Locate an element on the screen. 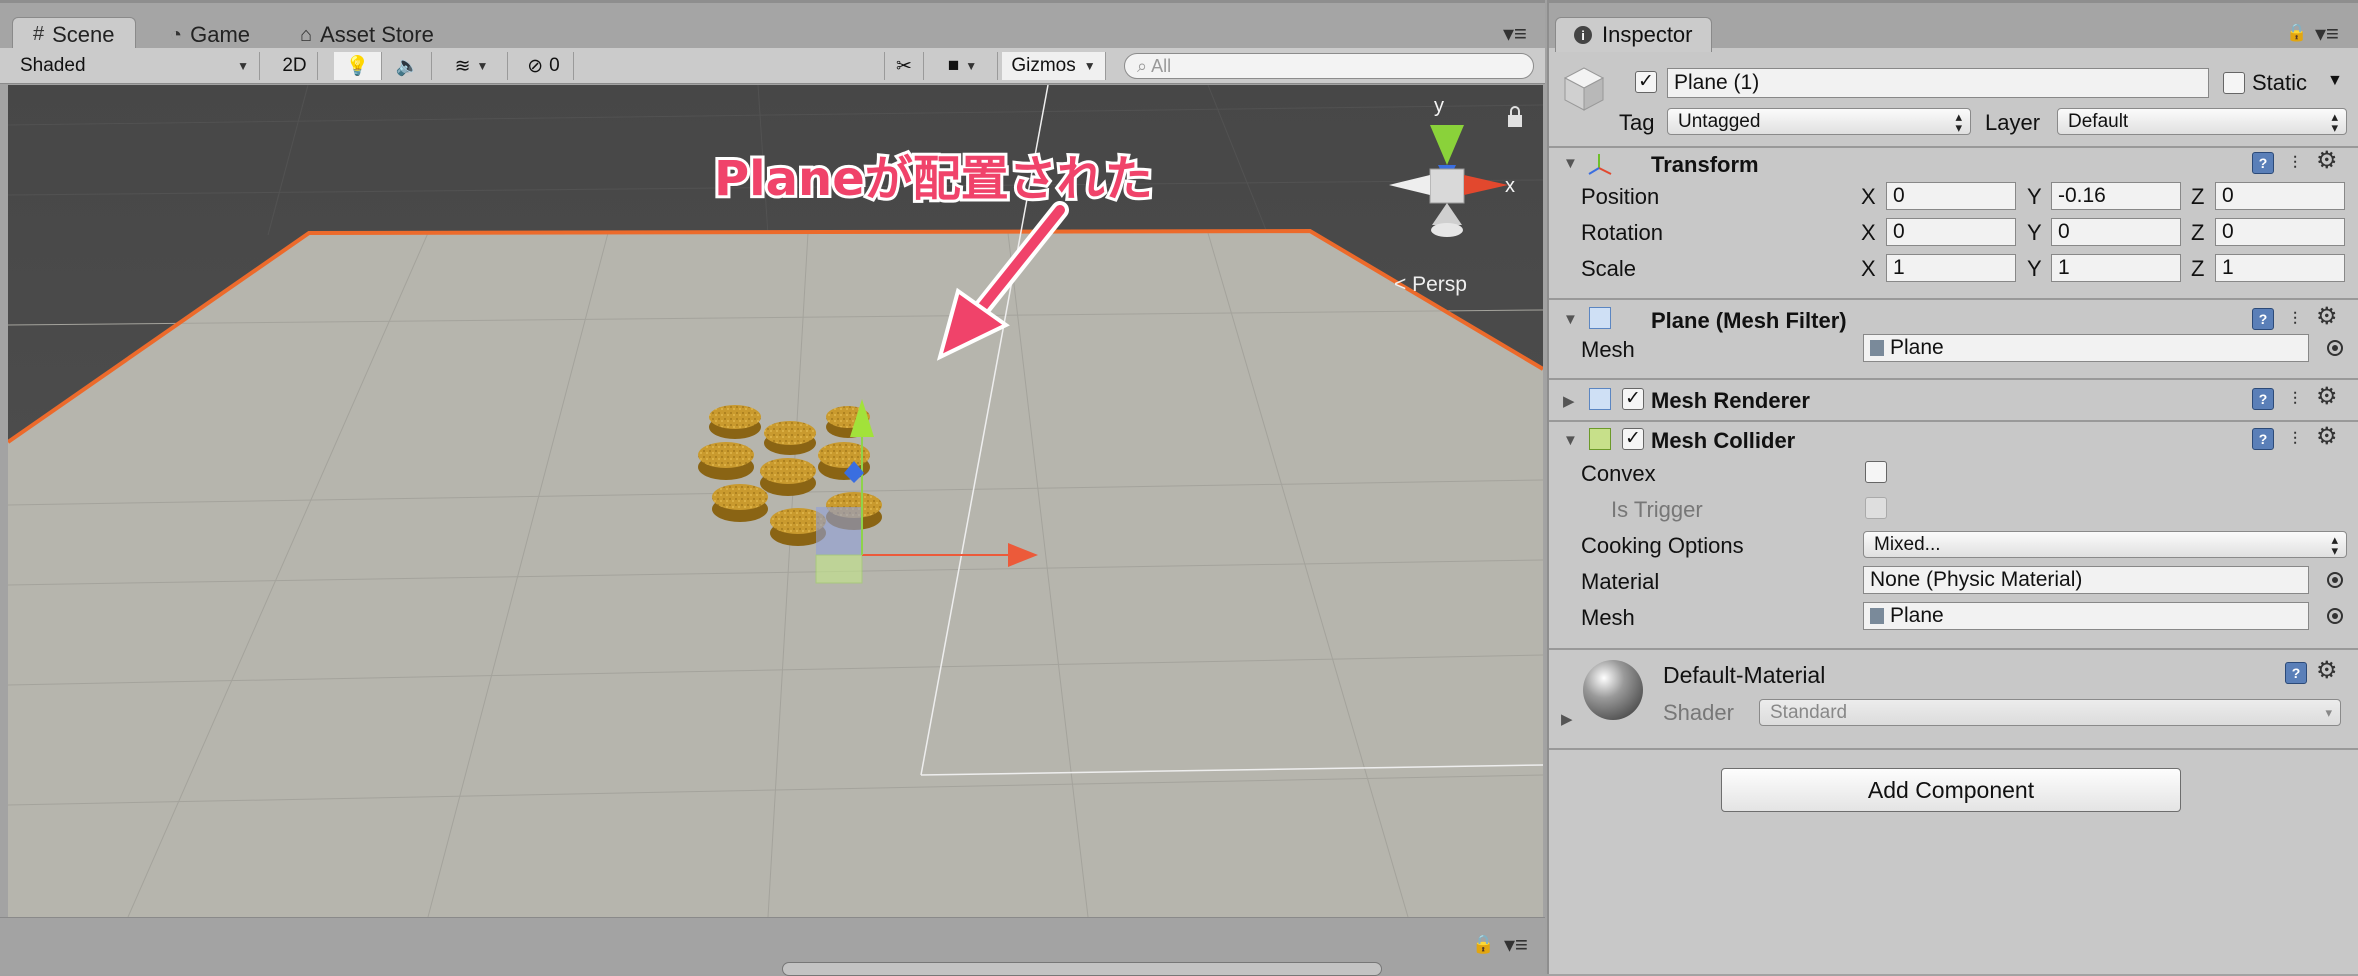 The width and height of the screenshot is (2358, 976). camera-dropdown: ■ ▼ is located at coordinates (963, 66).